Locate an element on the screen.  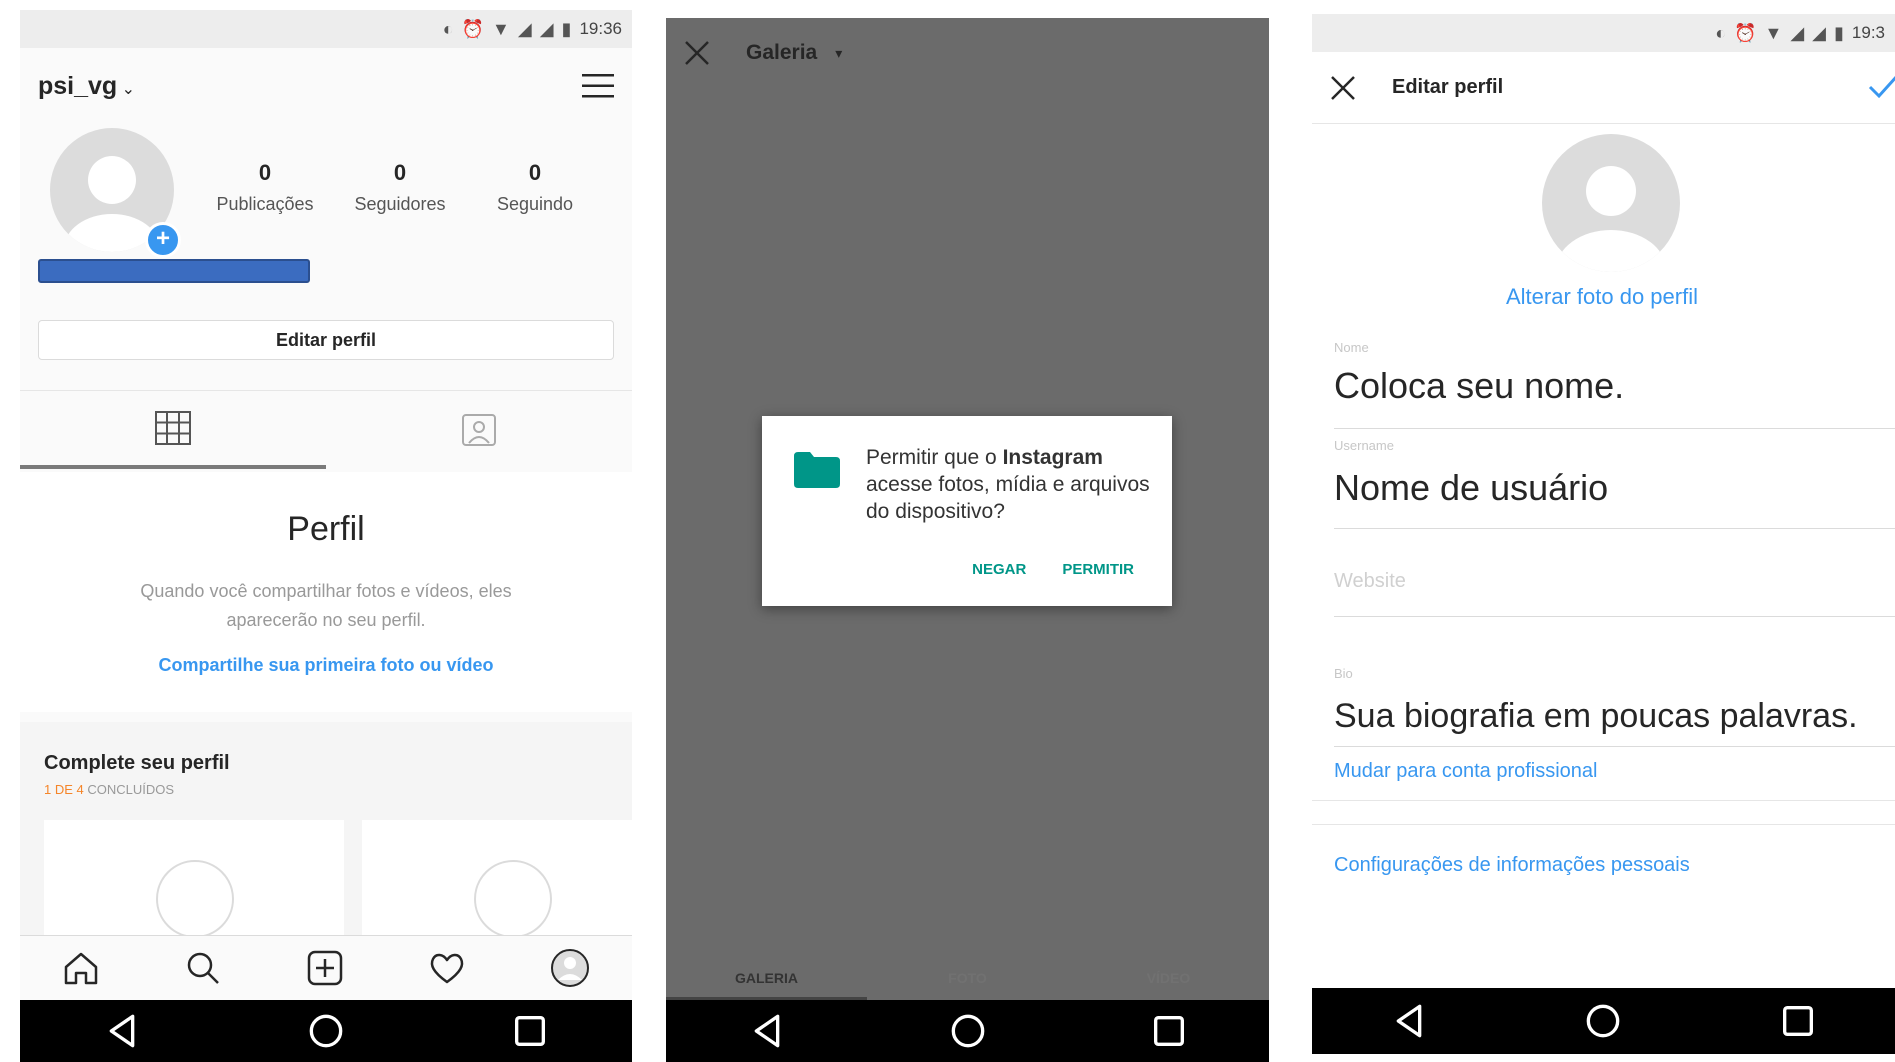
status-time: 19:36 is located at coordinates (600, 28).